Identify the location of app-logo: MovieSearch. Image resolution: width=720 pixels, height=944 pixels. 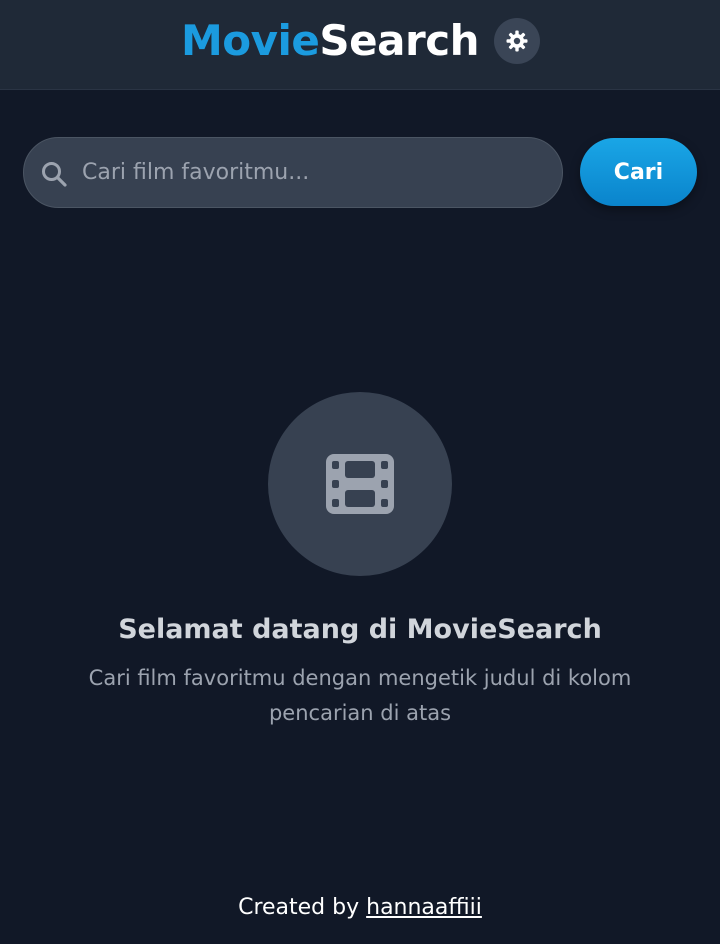
(330, 41).